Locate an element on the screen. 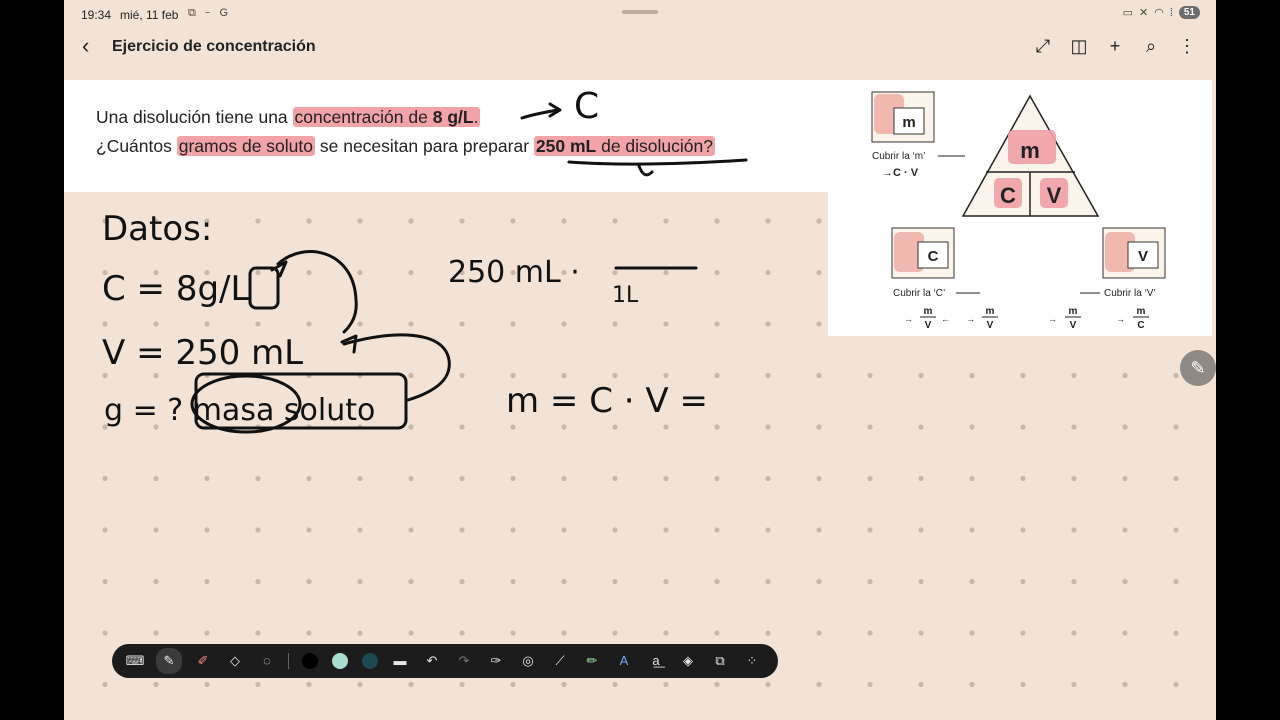 The image size is (1280, 720). ink-formula: m = C · V = is located at coordinates (607, 401).